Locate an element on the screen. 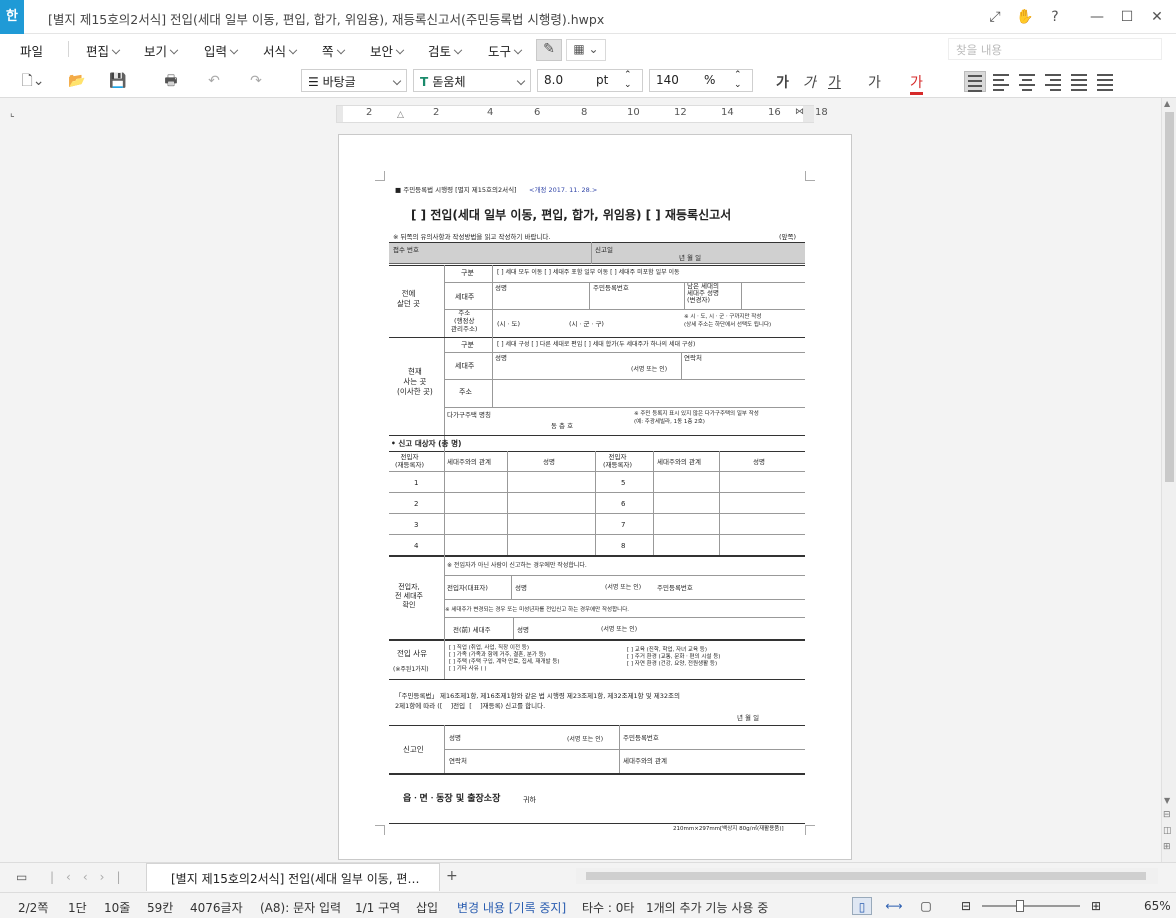  form-title: [ ] 전입(세대 일부 이동, 편입, 합가, 위임용) [ ] 재등록신고서 is located at coordinates (571, 215).